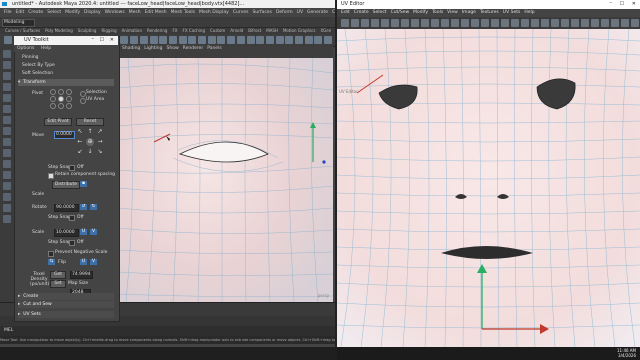  I want to click on viewport-menu-item: Shading, so click(131, 48).